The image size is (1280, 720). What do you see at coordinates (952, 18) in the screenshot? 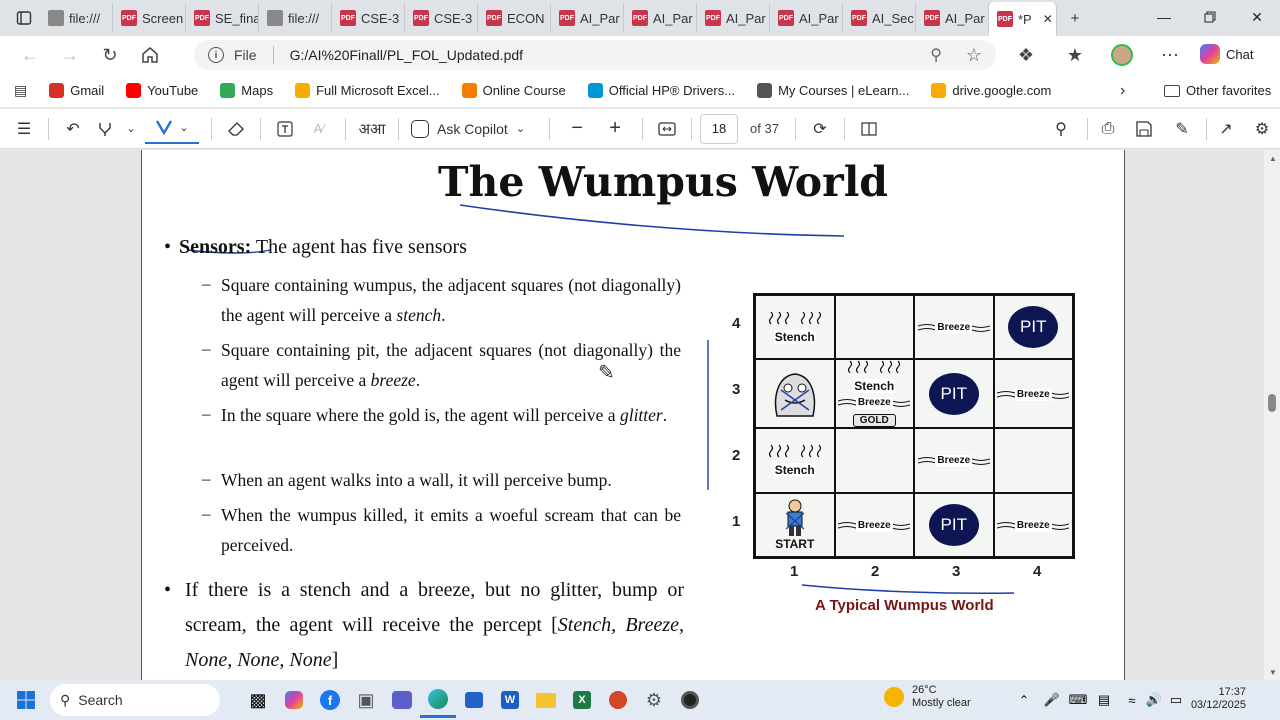
I see `tab-13: PDF AI_Par` at bounding box center [952, 18].